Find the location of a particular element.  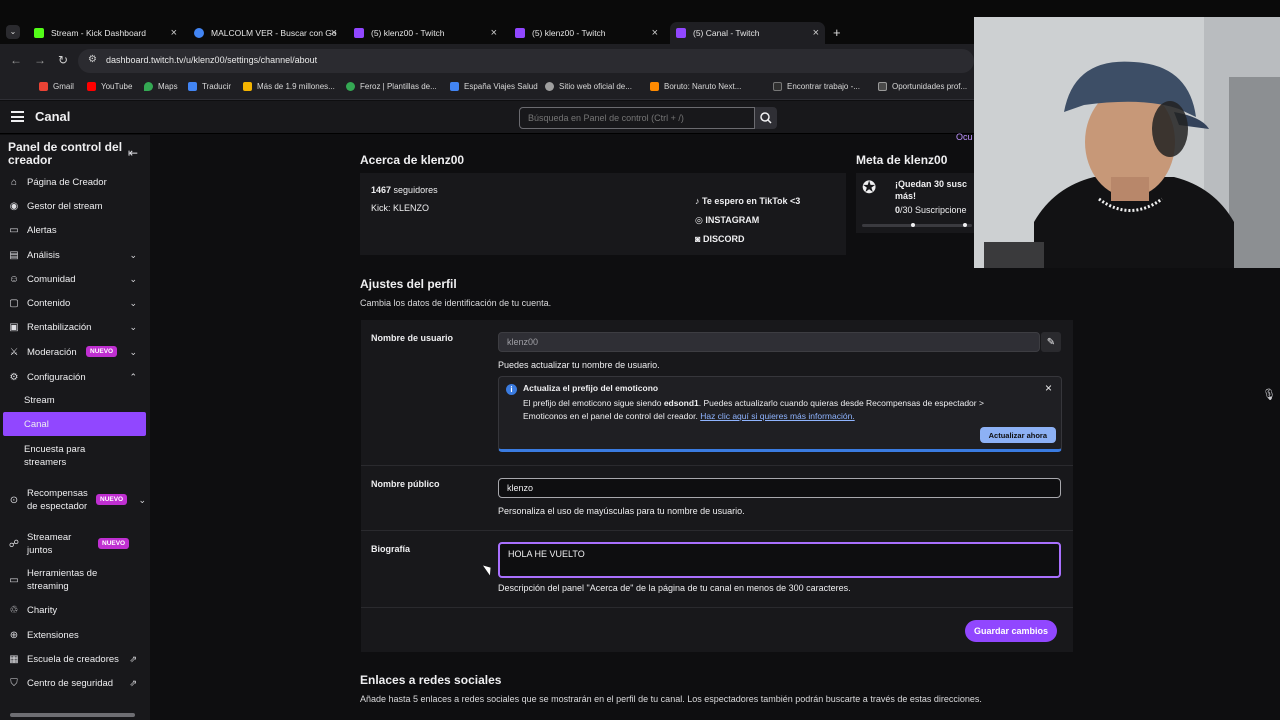

sidebar-subitem-canal: Canal is located at coordinates (36, 424).